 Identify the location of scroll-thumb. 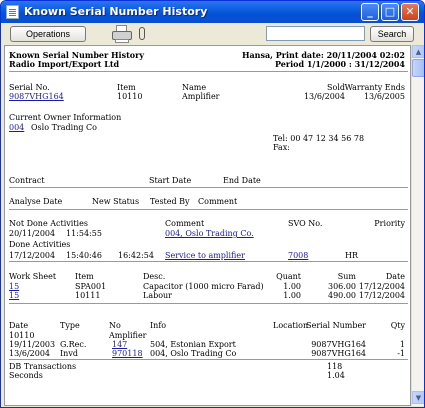
(418, 68).